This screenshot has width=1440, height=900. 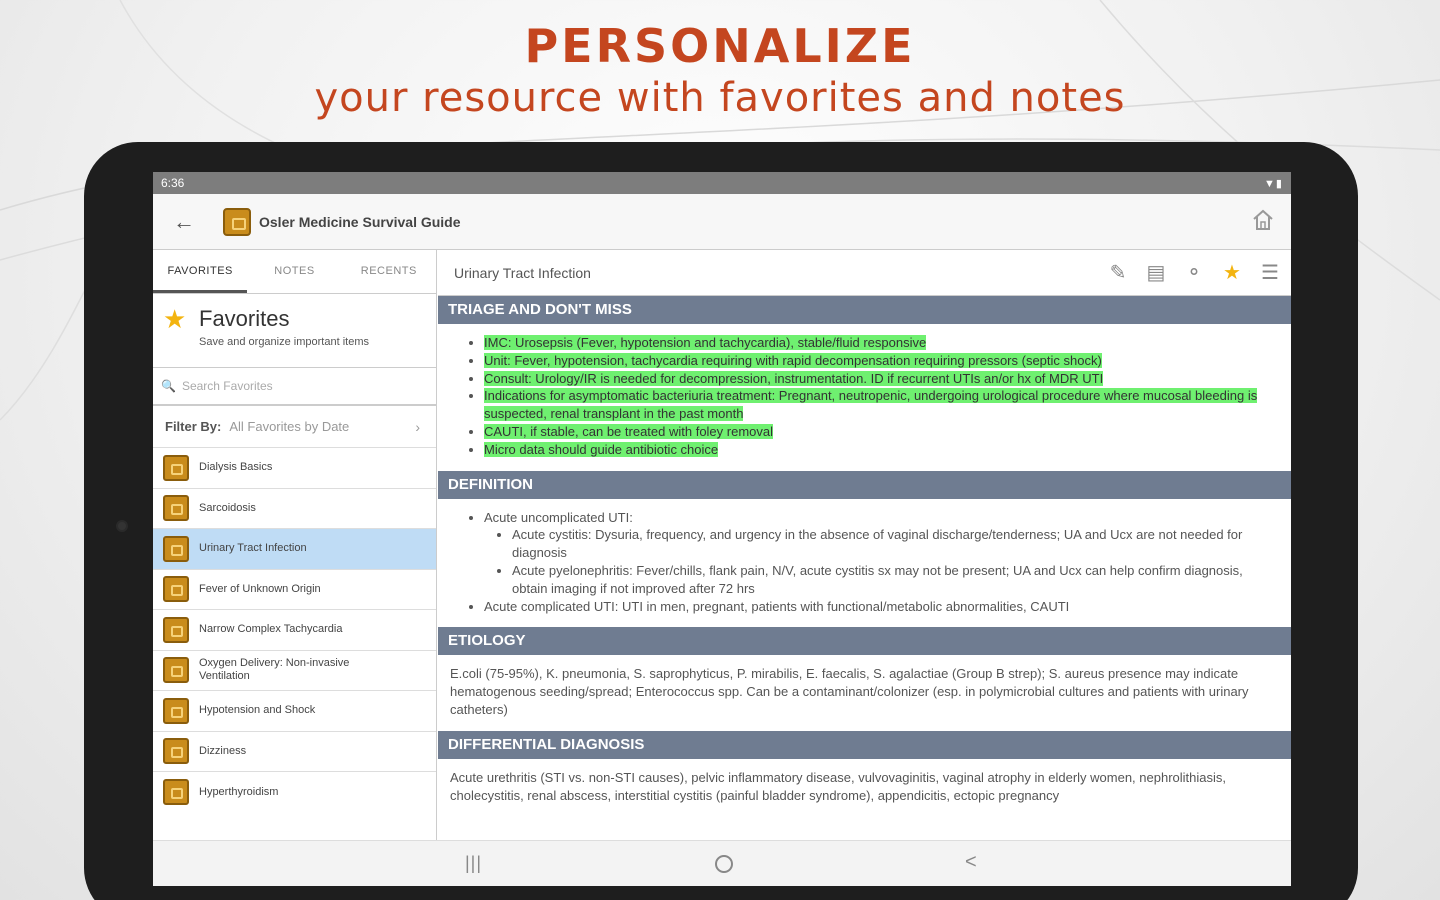 I want to click on tag-icon: ⚬, so click(x=1194, y=273).